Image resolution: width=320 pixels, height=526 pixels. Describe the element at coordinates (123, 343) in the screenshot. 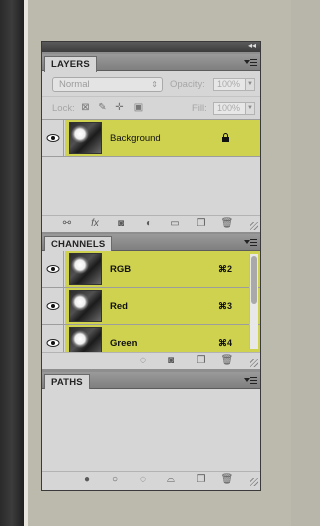

I see `channel-name: Green` at that location.